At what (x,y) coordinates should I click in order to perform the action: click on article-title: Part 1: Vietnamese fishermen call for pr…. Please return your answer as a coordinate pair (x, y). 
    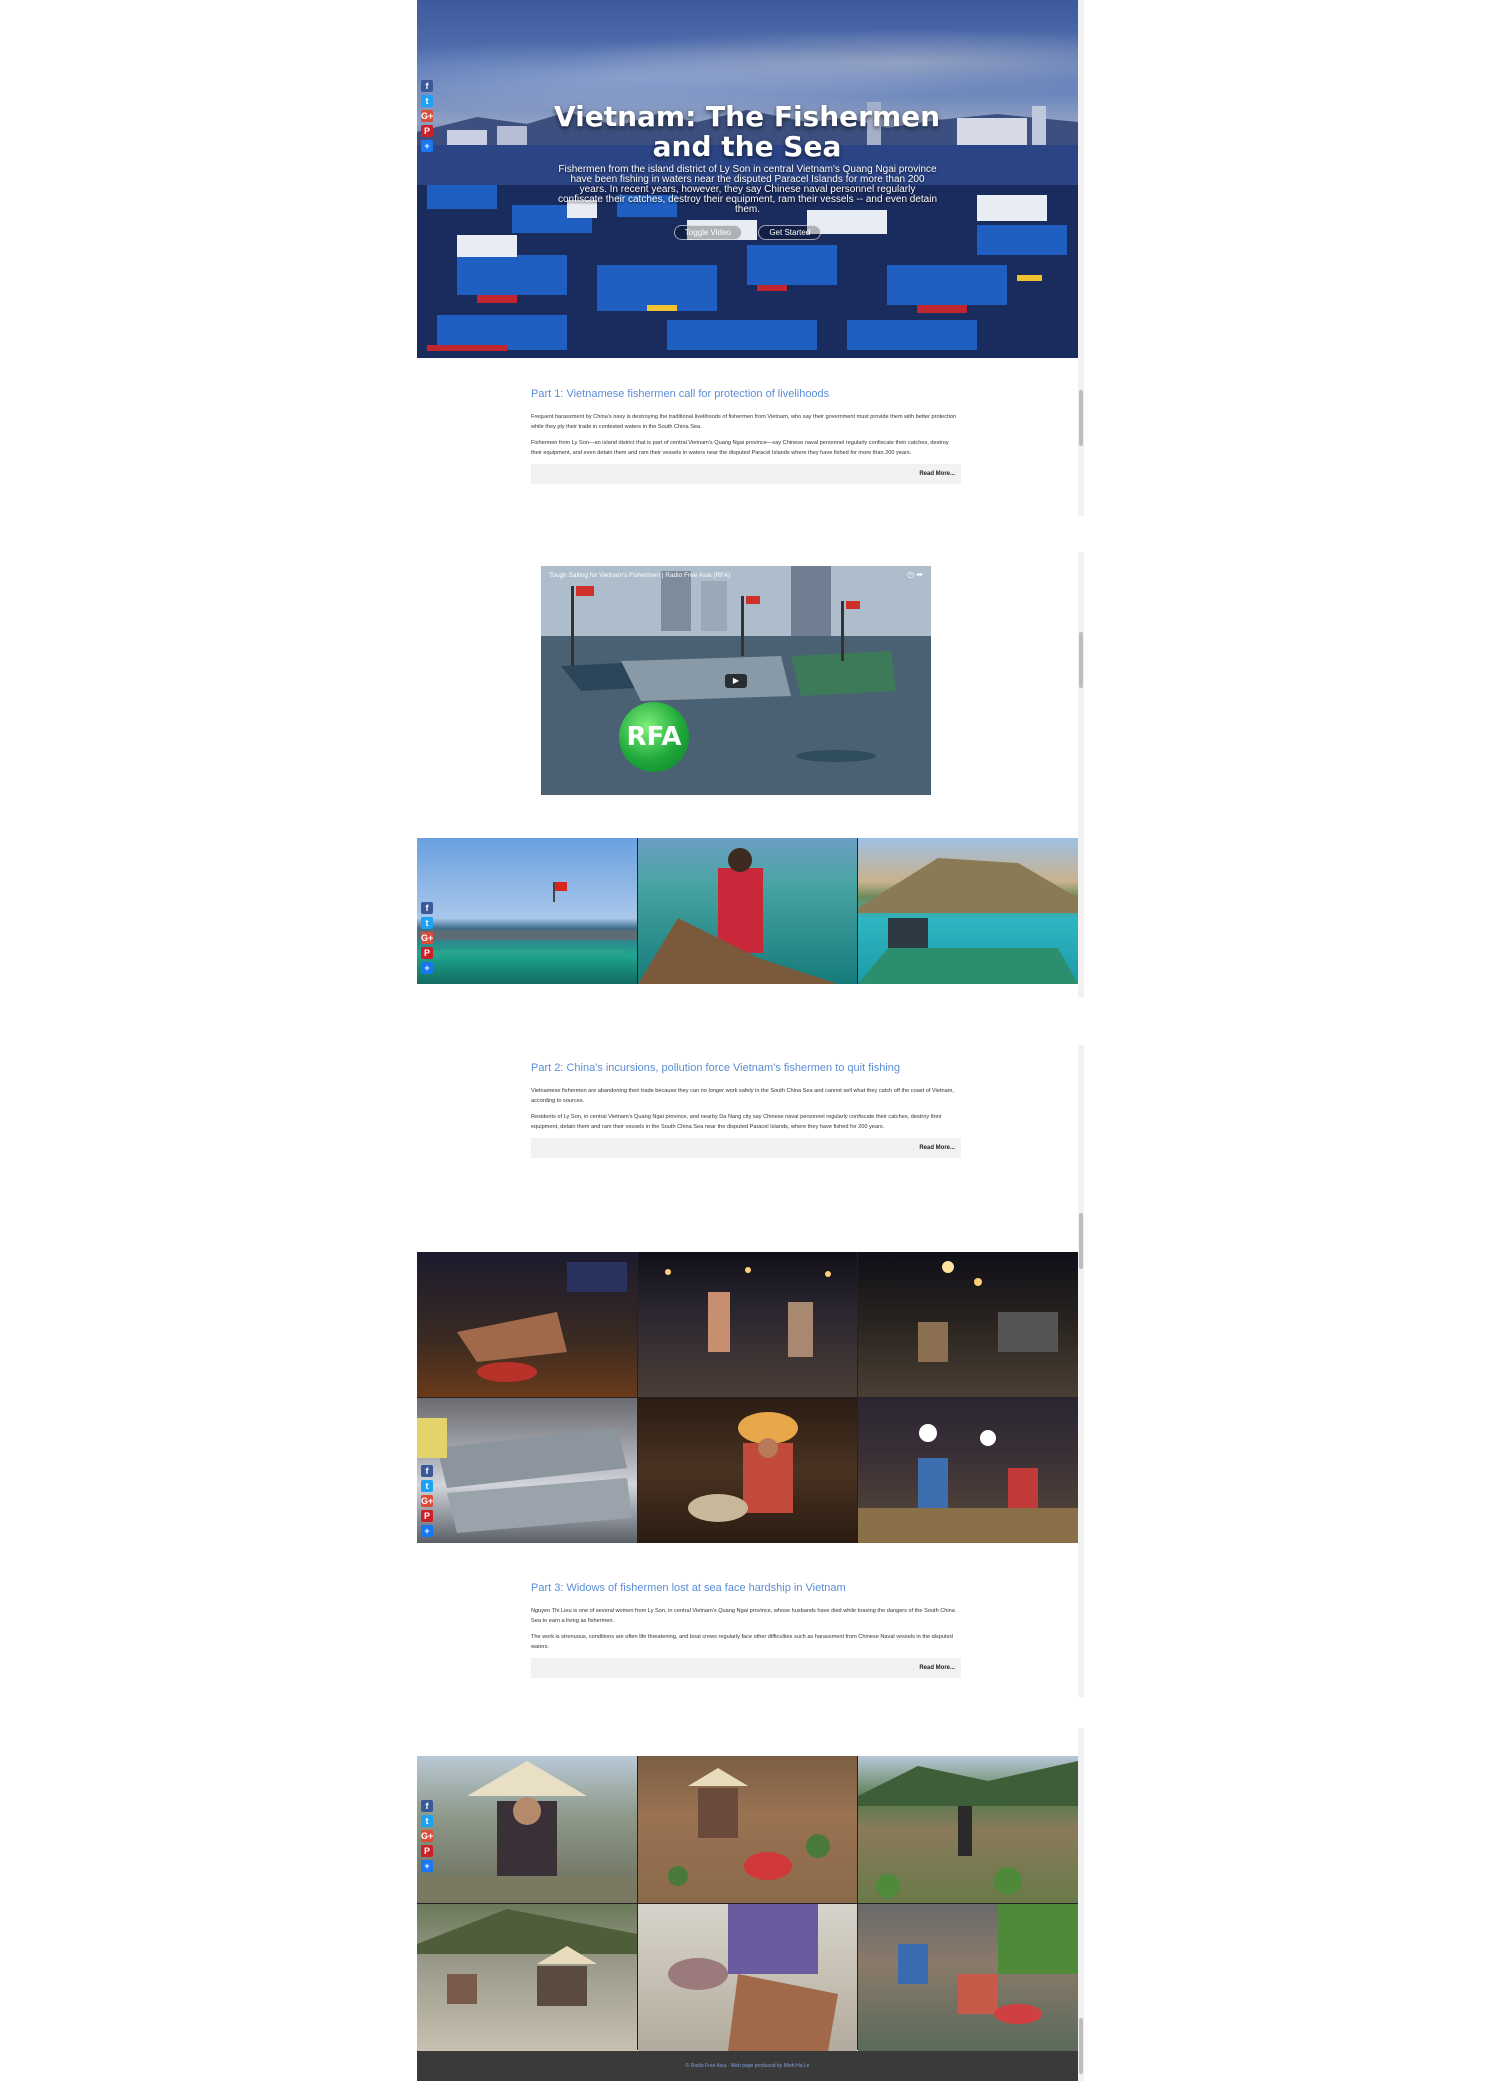
    Looking at the image, I should click on (746, 394).